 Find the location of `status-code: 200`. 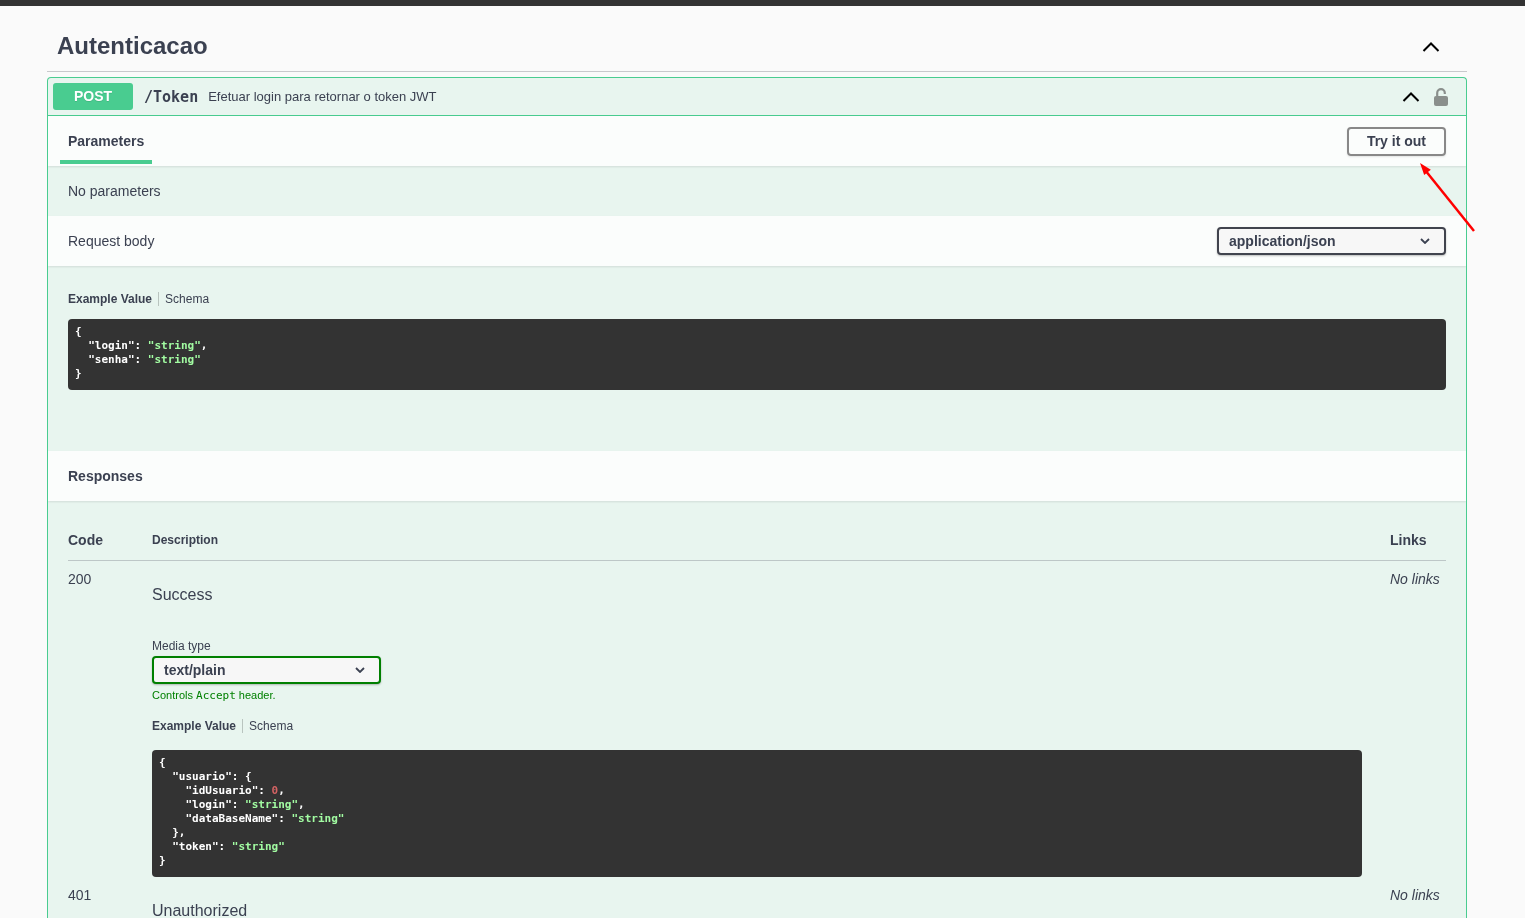

status-code: 200 is located at coordinates (80, 579).